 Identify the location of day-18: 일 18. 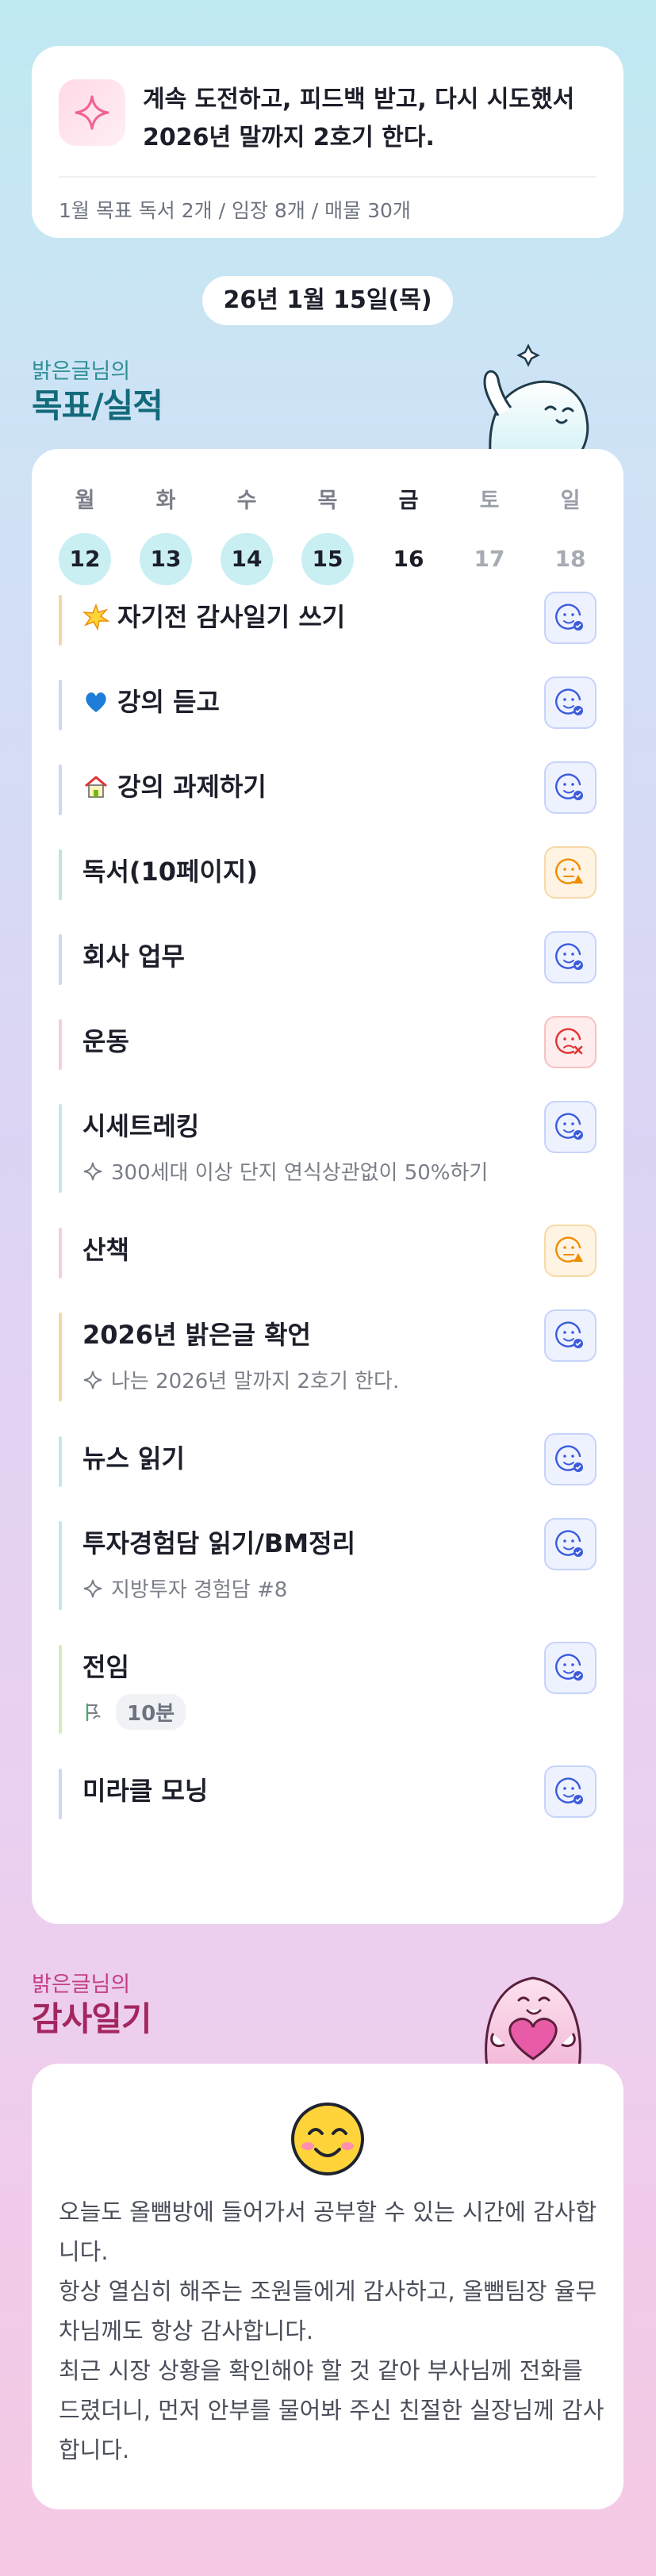
(570, 535).